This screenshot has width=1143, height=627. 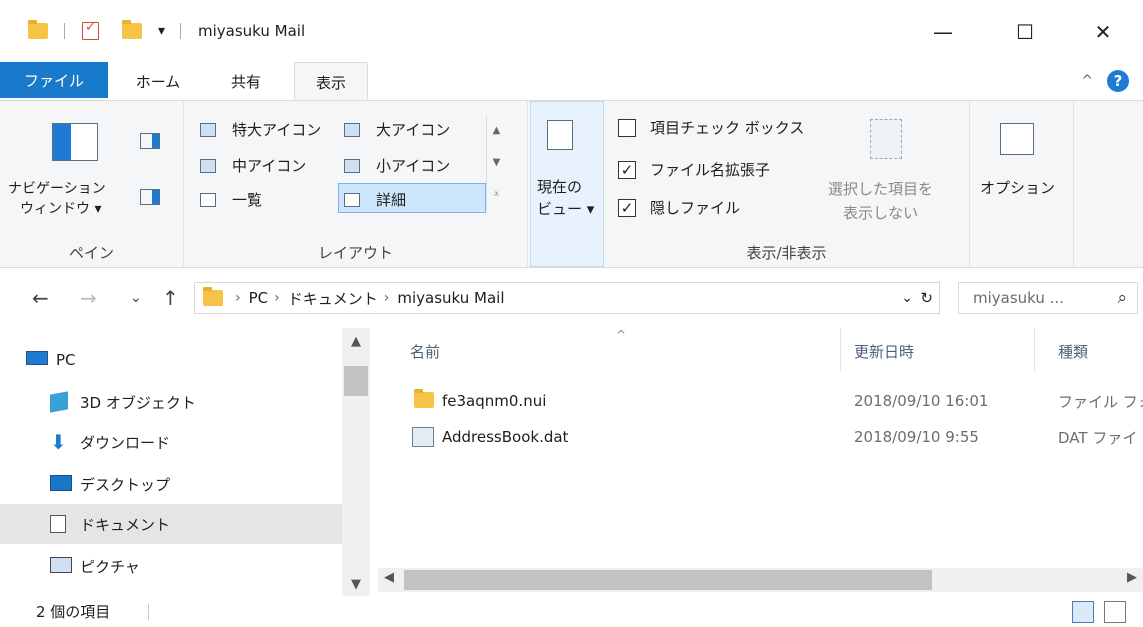 I want to click on tab-home: ホーム, so click(x=158, y=81).